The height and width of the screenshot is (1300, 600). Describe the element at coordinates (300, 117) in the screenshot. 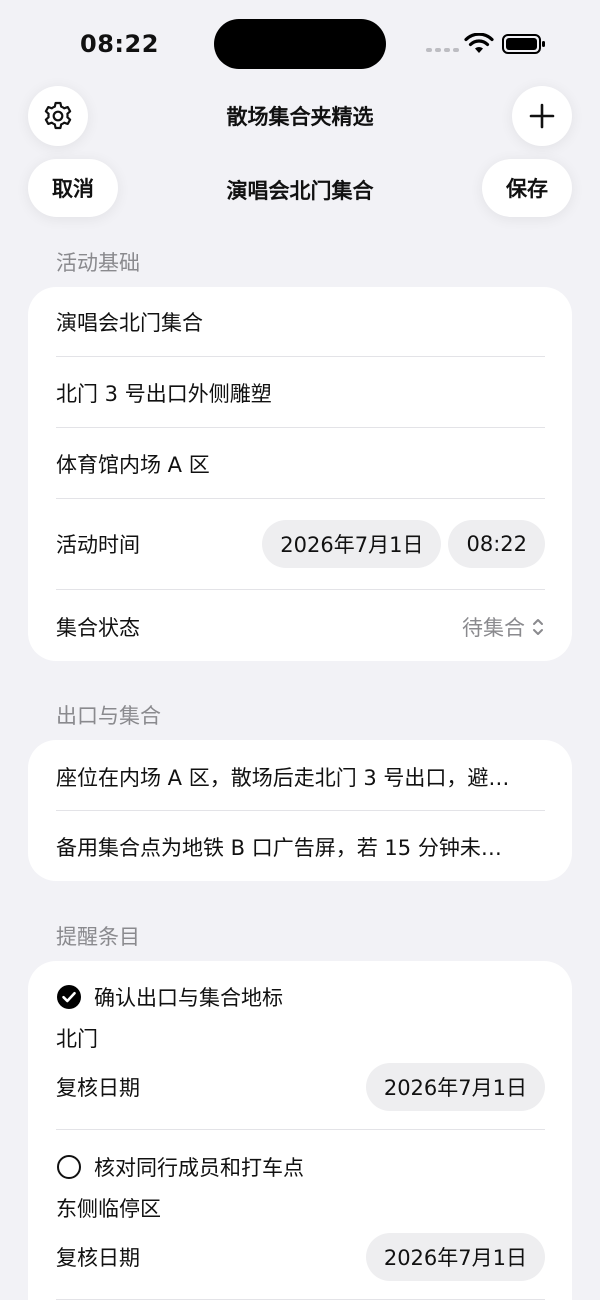

I see `page-title: 散场集合夹精选` at that location.